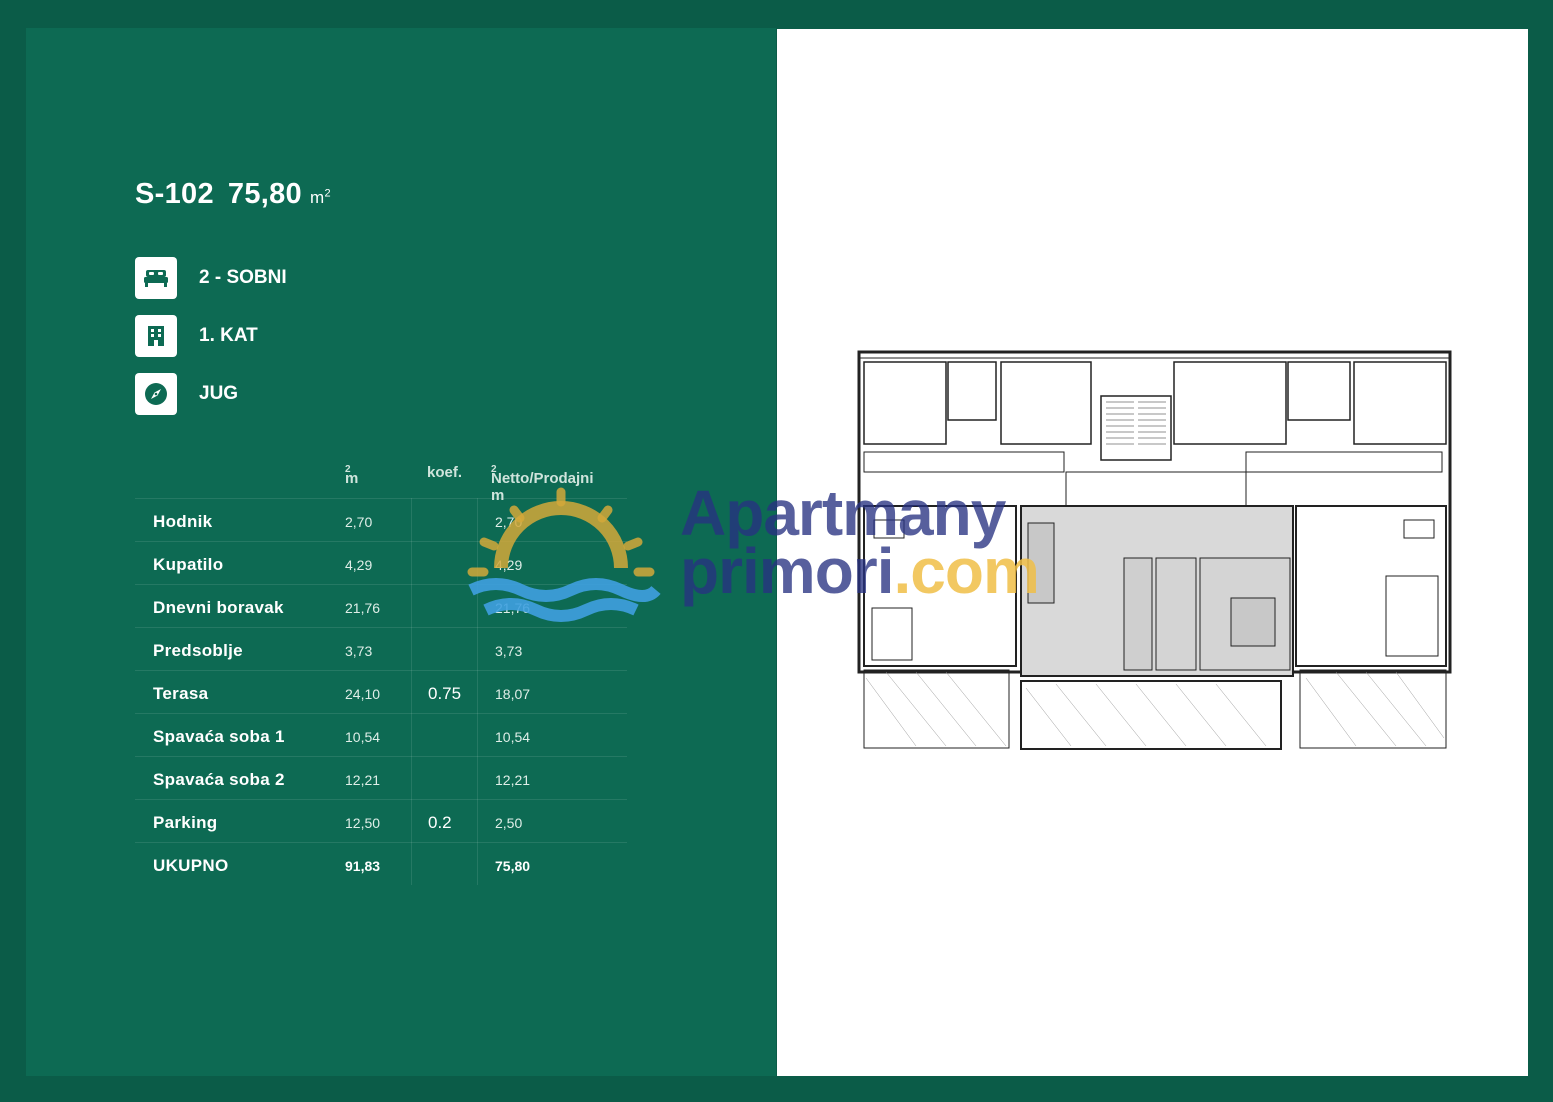 This screenshot has height=1102, width=1553. What do you see at coordinates (219, 779) in the screenshot?
I see `room-name: Spavaća soba 2` at bounding box center [219, 779].